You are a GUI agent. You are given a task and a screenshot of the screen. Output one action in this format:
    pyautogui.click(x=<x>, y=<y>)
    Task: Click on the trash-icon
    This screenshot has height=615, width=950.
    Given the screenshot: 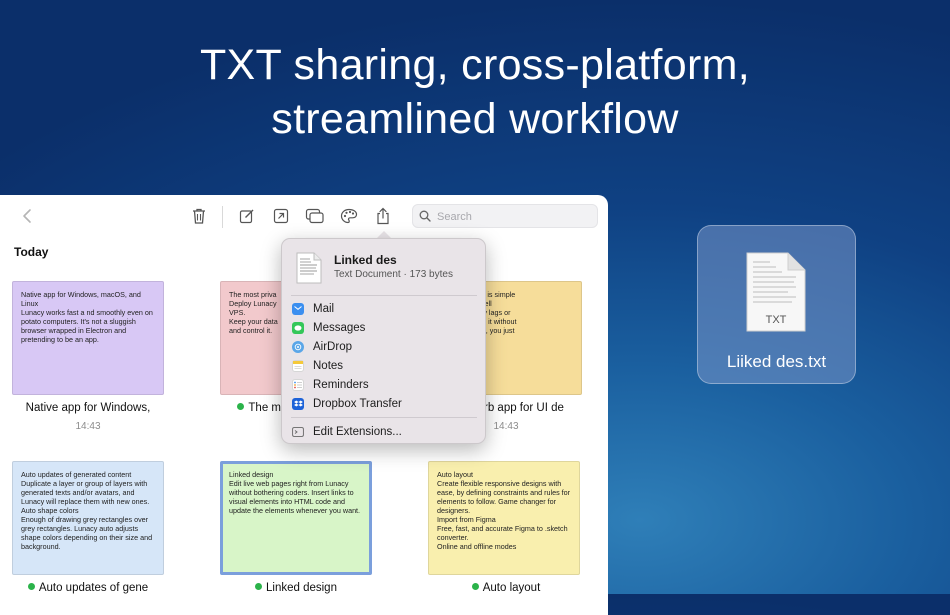 What is the action you would take?
    pyautogui.click(x=199, y=216)
    